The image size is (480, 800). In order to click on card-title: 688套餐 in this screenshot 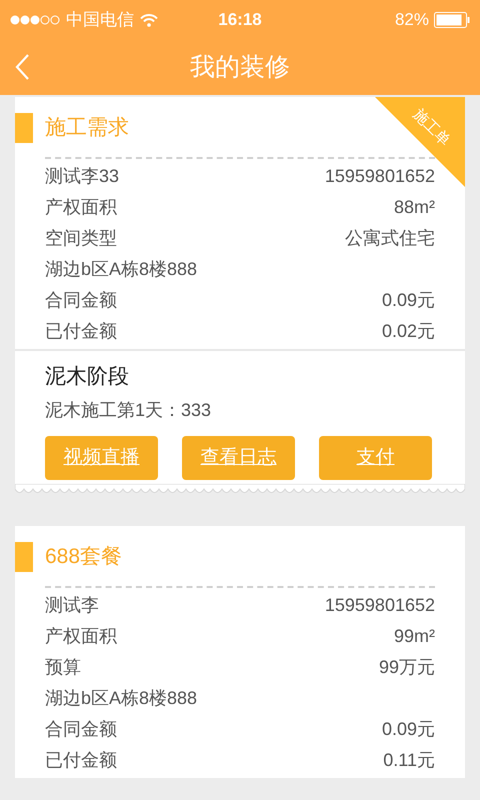, I will do `click(83, 557)`.